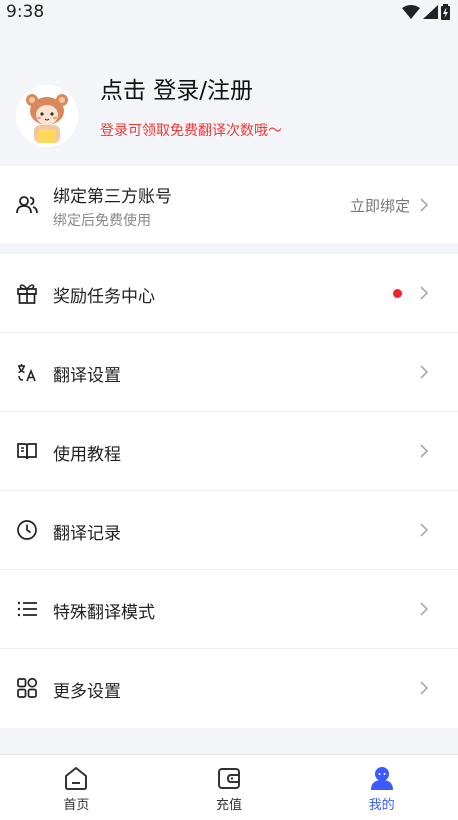 This screenshot has height=820, width=458. Describe the element at coordinates (76, 778) in the screenshot. I see `home-icon` at that location.